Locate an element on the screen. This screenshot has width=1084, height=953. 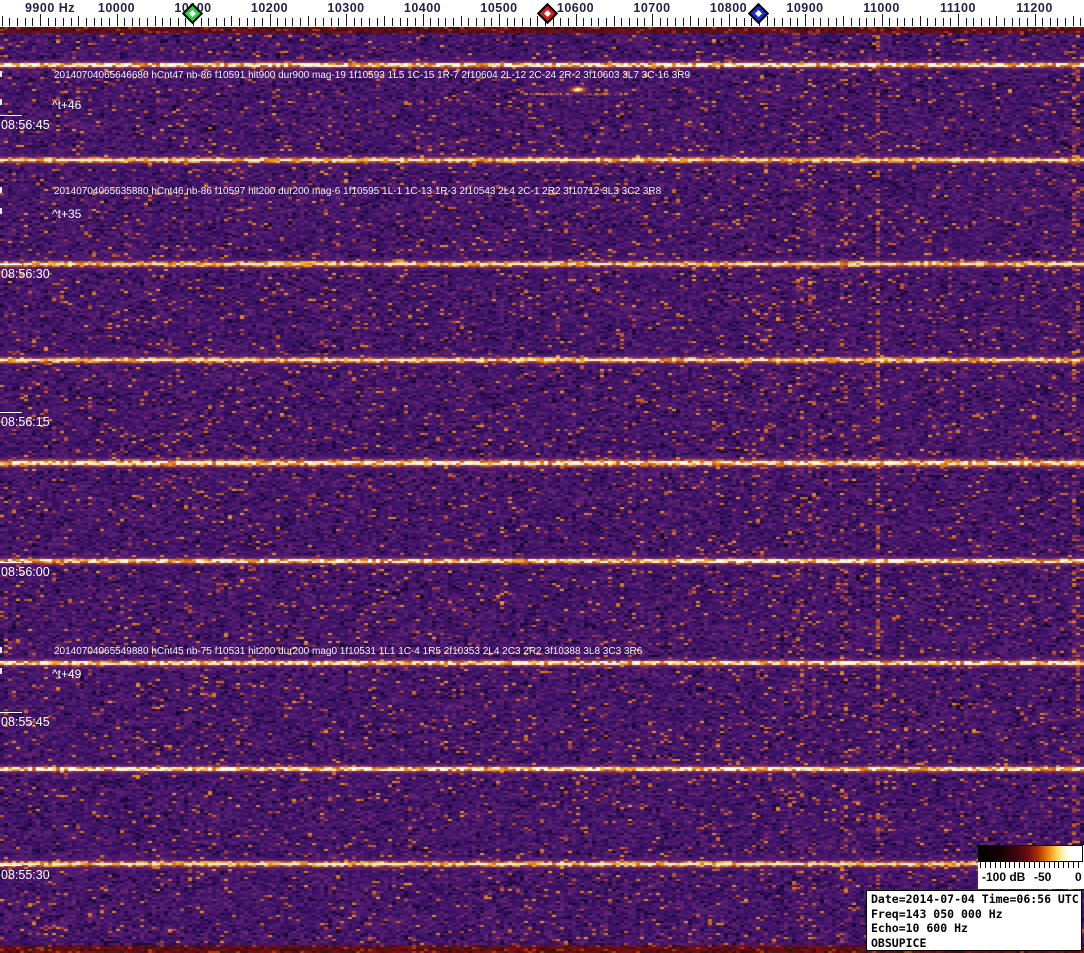
event-marker-label: ^t+49 is located at coordinates (67, 674).